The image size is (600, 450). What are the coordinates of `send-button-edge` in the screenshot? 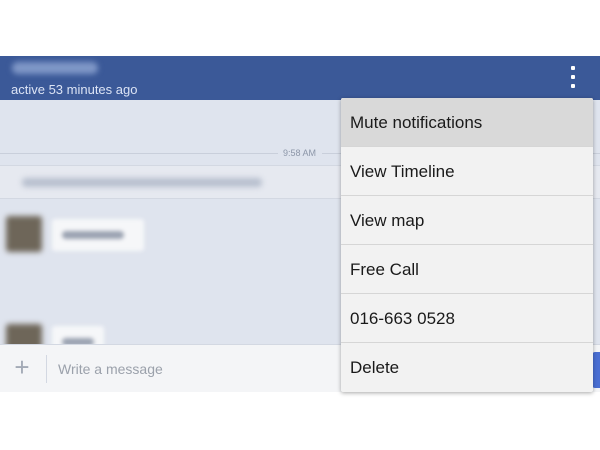 It's located at (596, 370).